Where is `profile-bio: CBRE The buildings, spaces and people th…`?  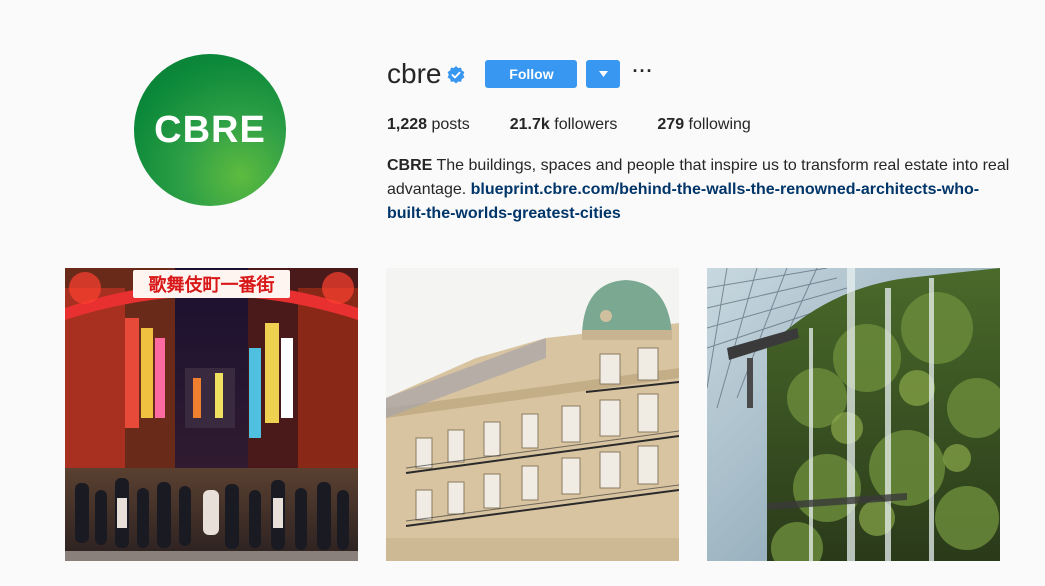
profile-bio: CBRE The buildings, spaces and people th… is located at coordinates (702, 190).